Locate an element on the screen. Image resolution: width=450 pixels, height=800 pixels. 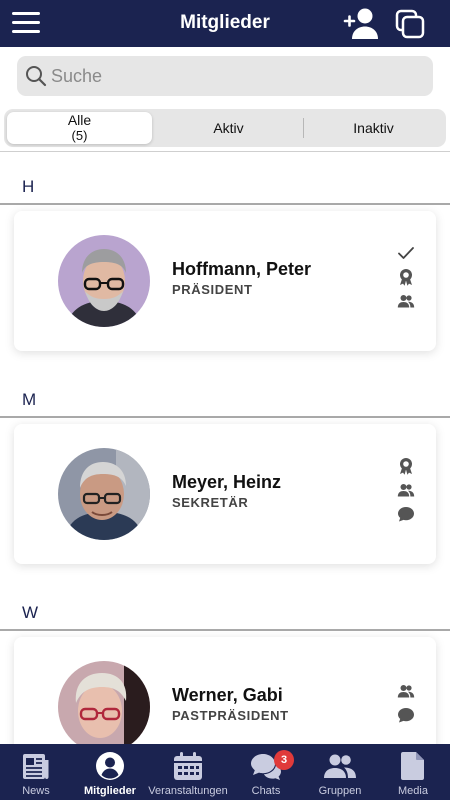
tab-groups: Gruppen is located at coordinates (340, 772).